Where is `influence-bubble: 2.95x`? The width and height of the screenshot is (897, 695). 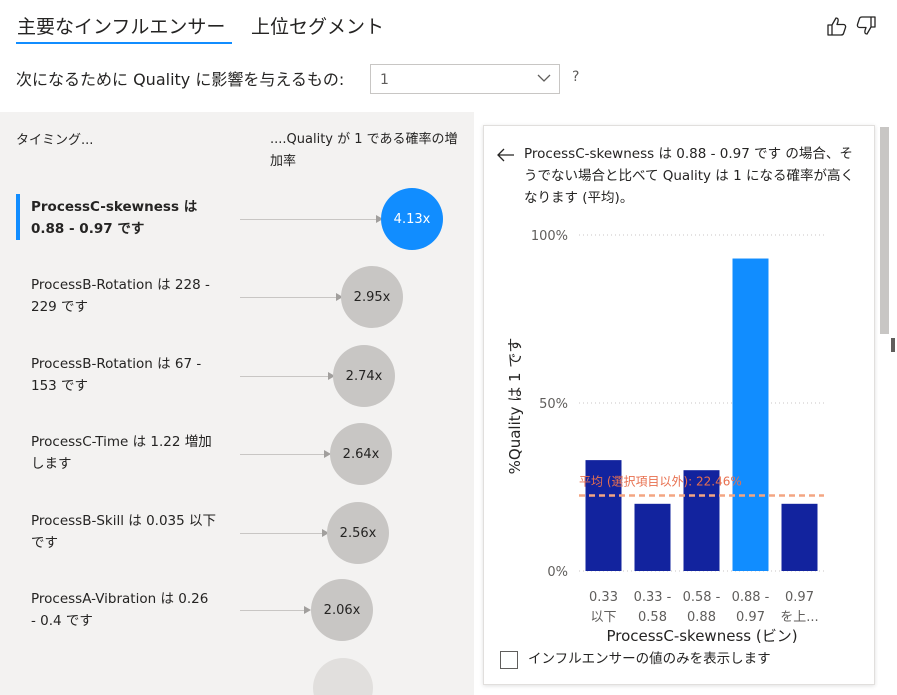
influence-bubble: 2.95x is located at coordinates (372, 297).